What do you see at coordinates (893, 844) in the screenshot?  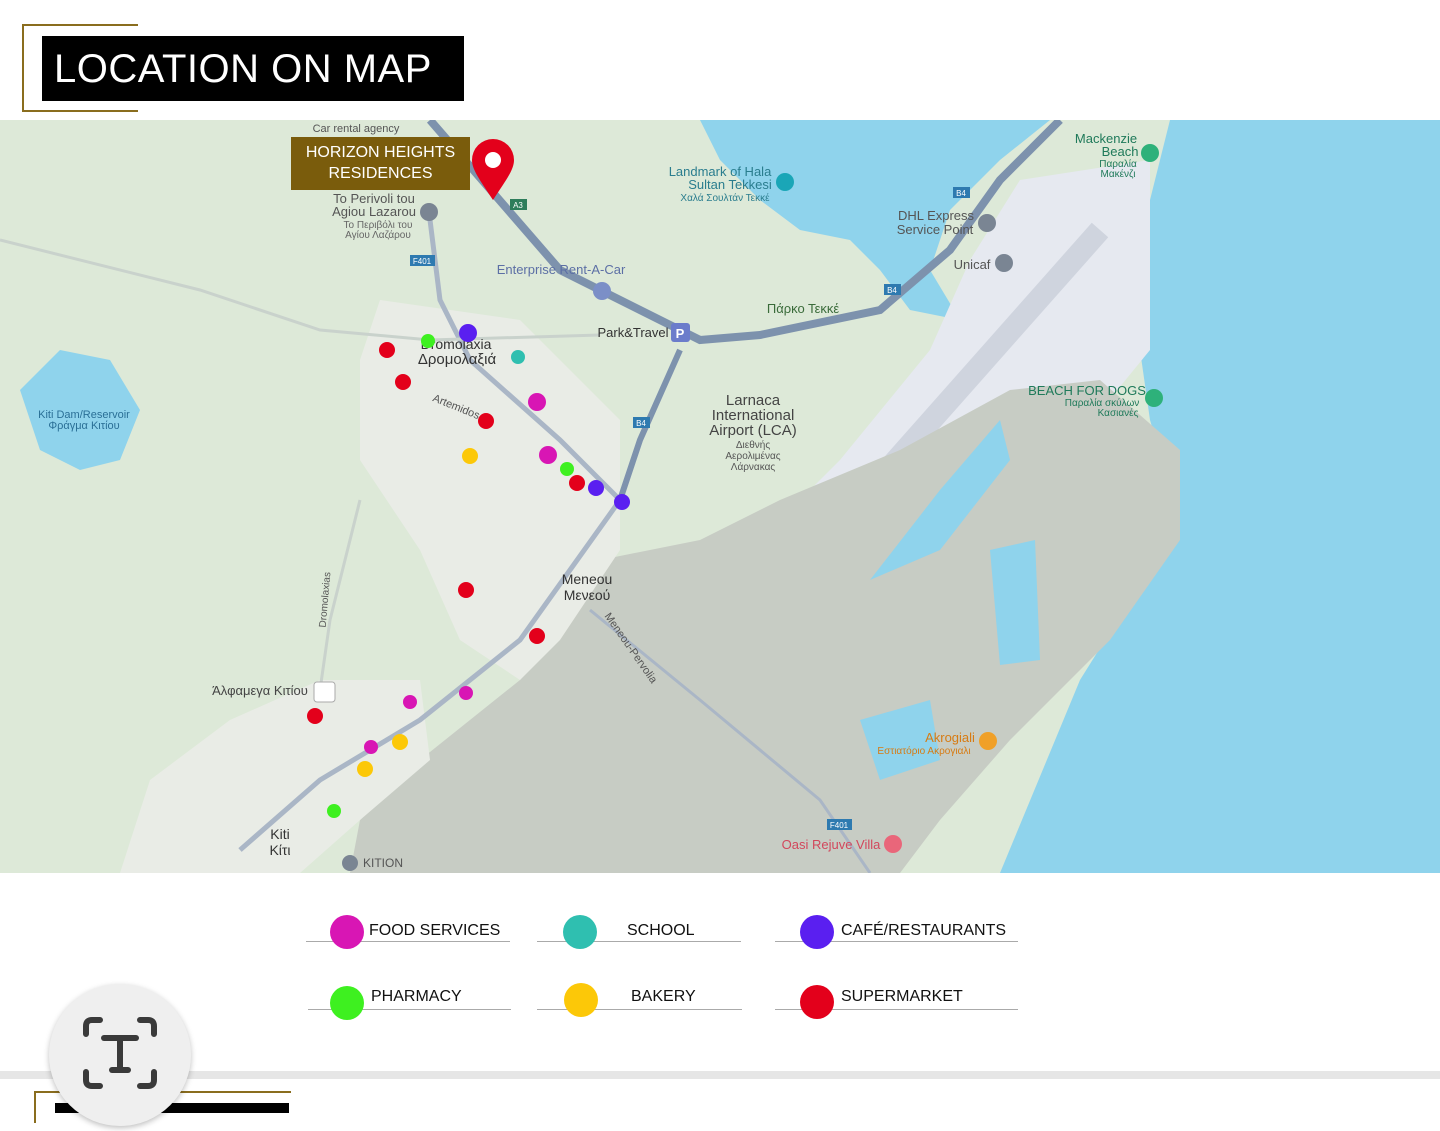 I see `hotel-icon` at bounding box center [893, 844].